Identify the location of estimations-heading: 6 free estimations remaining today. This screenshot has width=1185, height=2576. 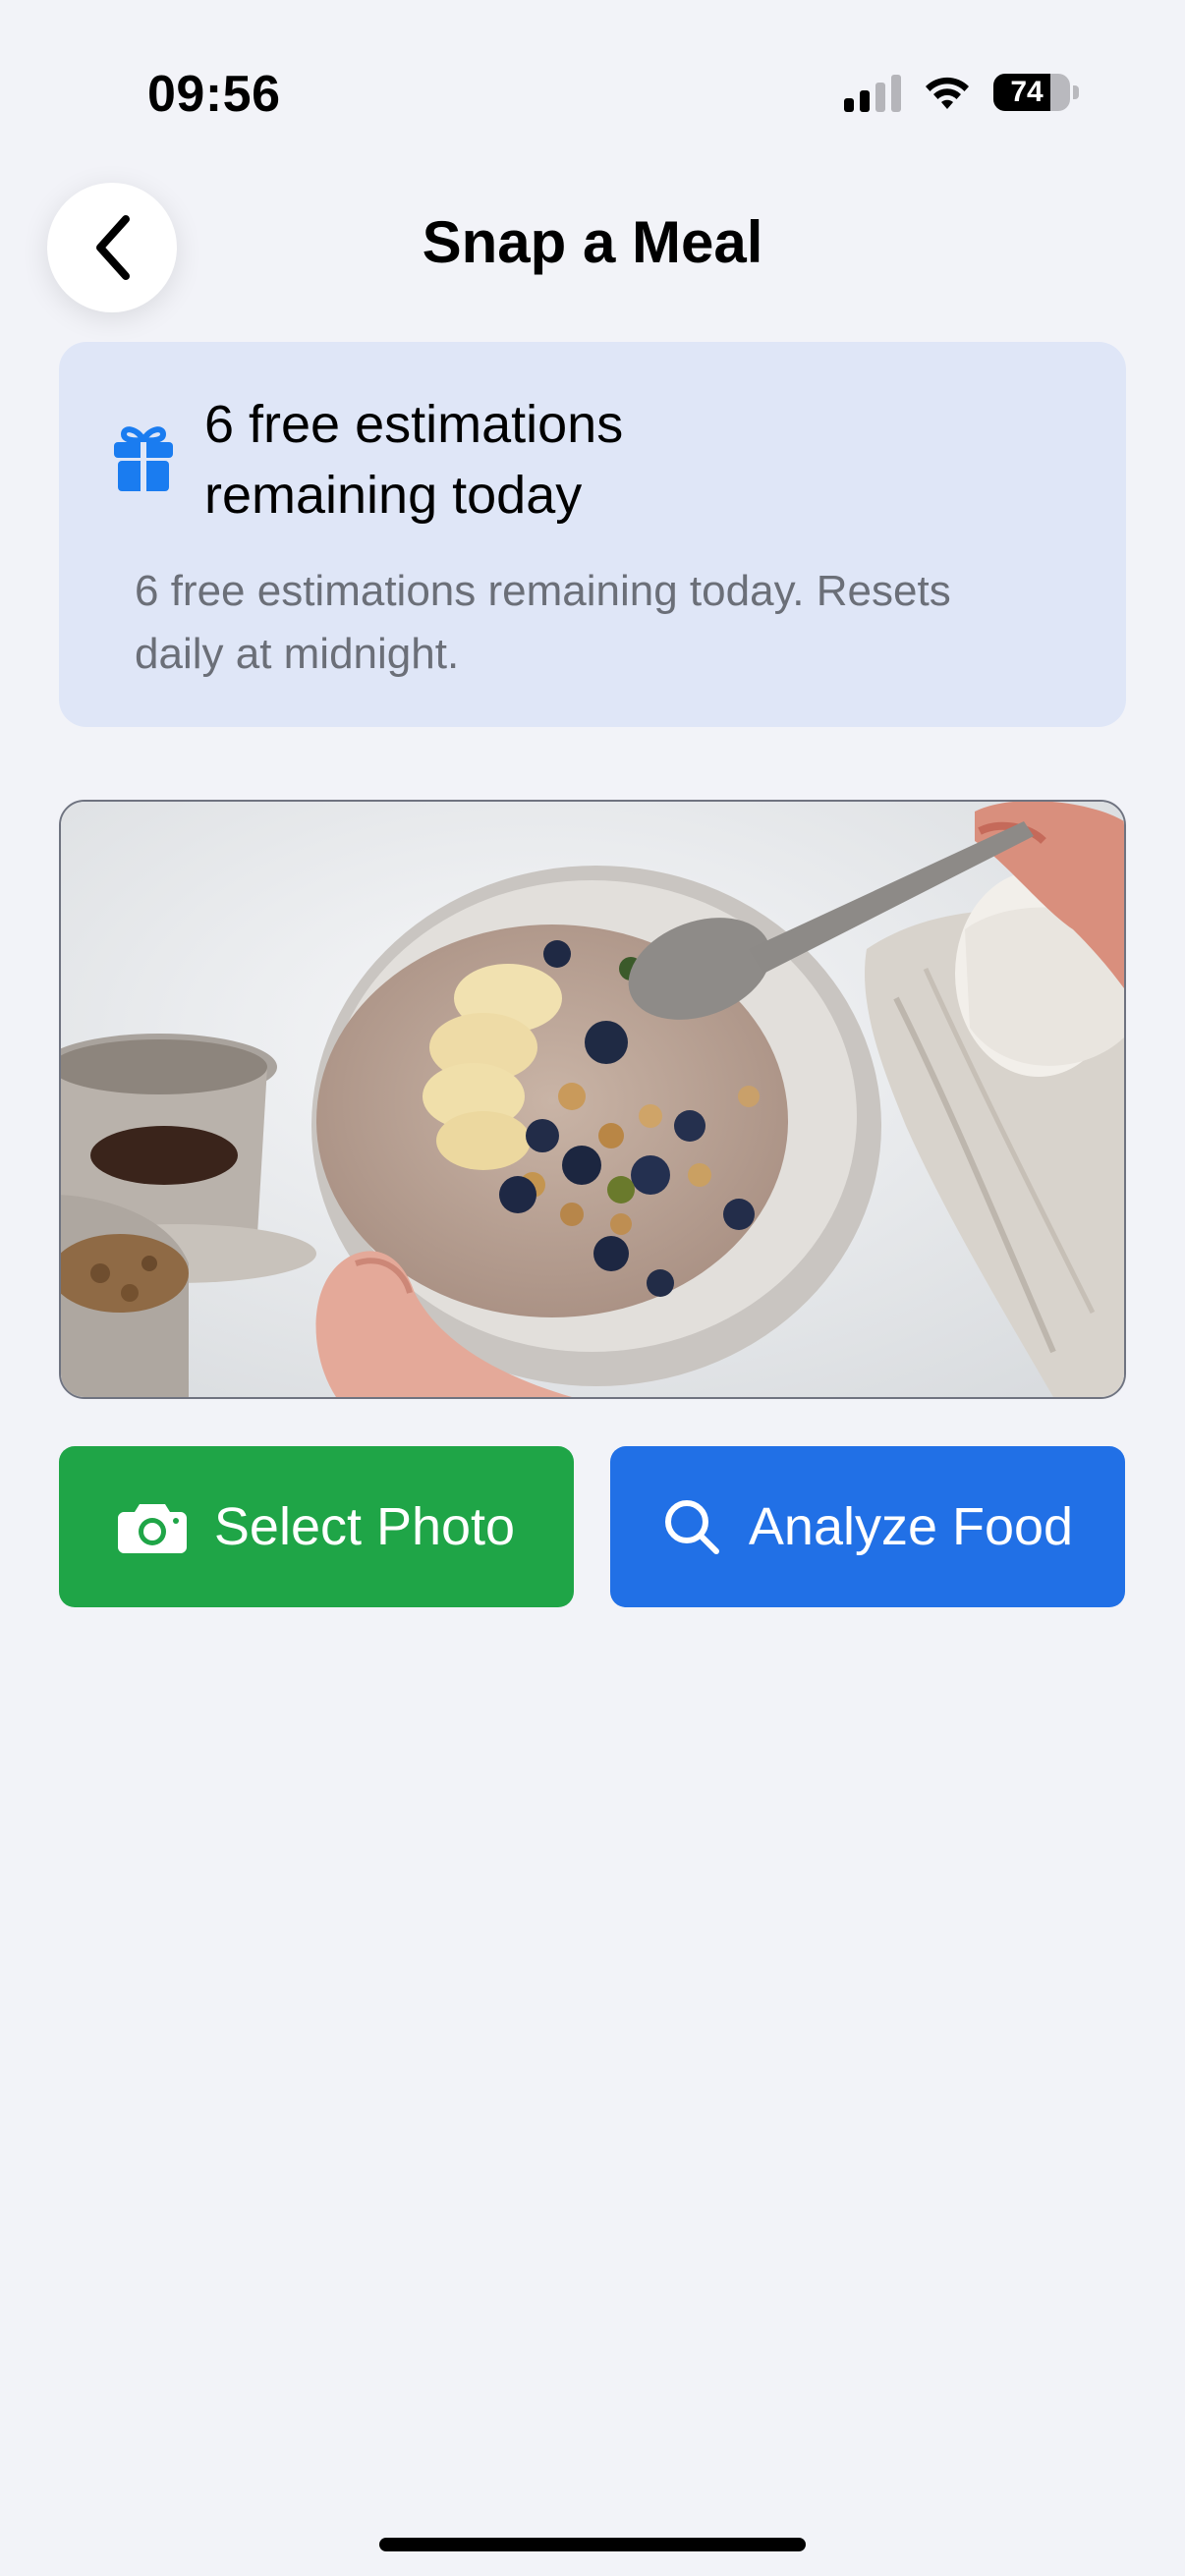
(637, 460).